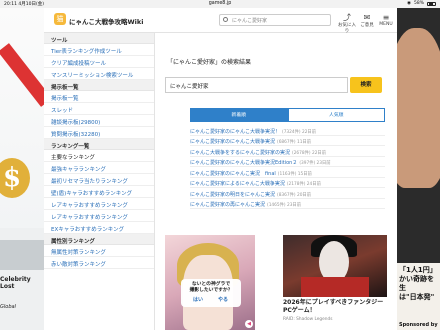 The width and height of the screenshot is (440, 330). I want to click on mail-icon: ✉, so click(367, 17).